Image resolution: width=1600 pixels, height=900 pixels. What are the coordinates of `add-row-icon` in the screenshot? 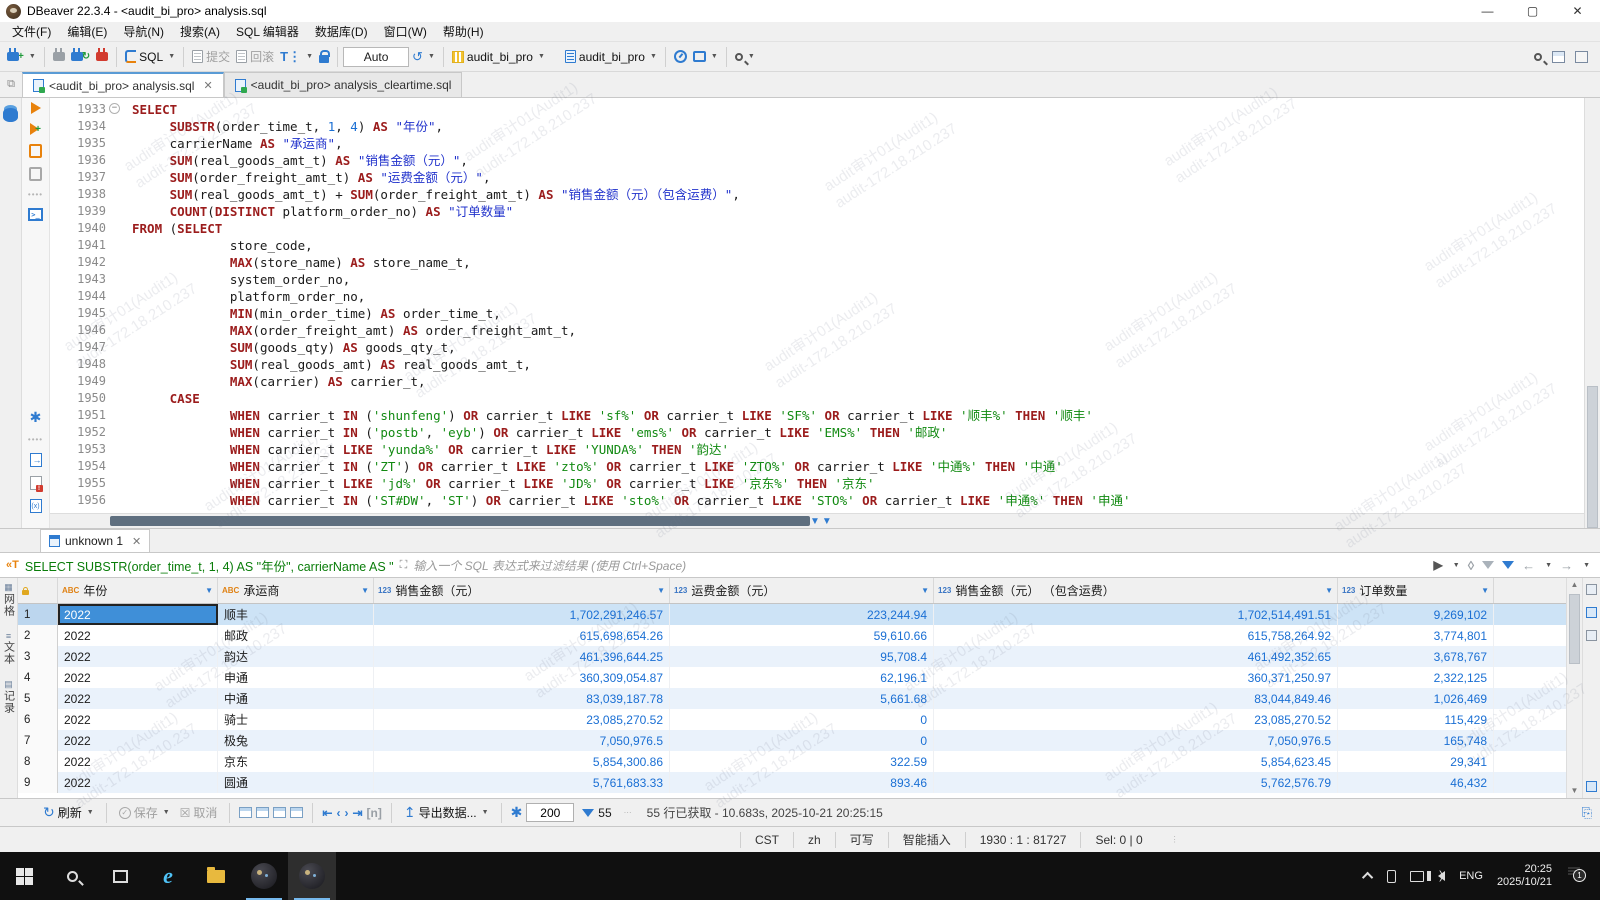 It's located at (246, 812).